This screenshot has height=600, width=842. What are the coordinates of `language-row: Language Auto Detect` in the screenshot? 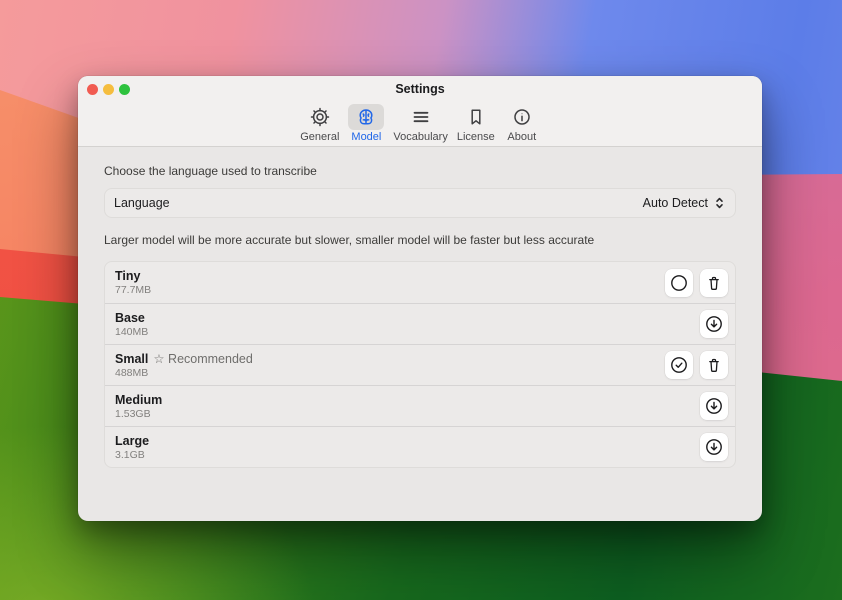 It's located at (420, 203).